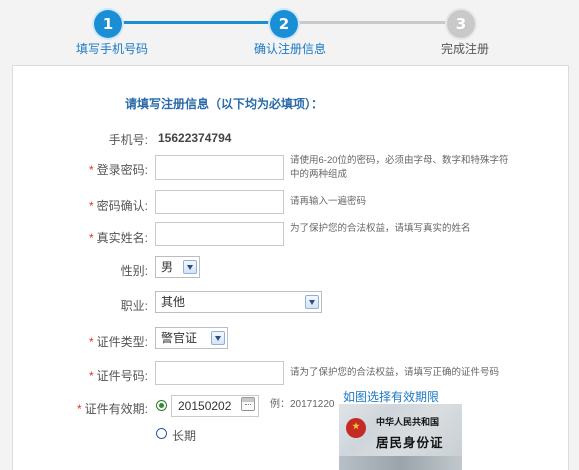 Image resolution: width=579 pixels, height=470 pixels. What do you see at coordinates (465, 49) in the screenshot?
I see `step-3-label: 完成注册` at bounding box center [465, 49].